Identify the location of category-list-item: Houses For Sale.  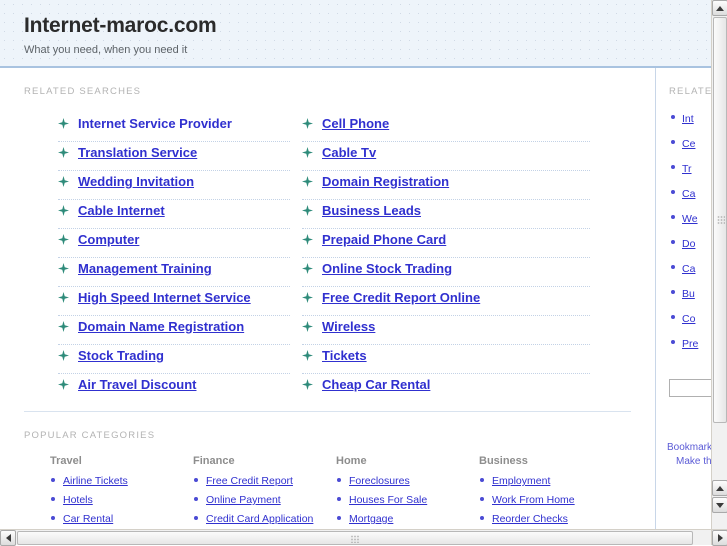
(407, 499).